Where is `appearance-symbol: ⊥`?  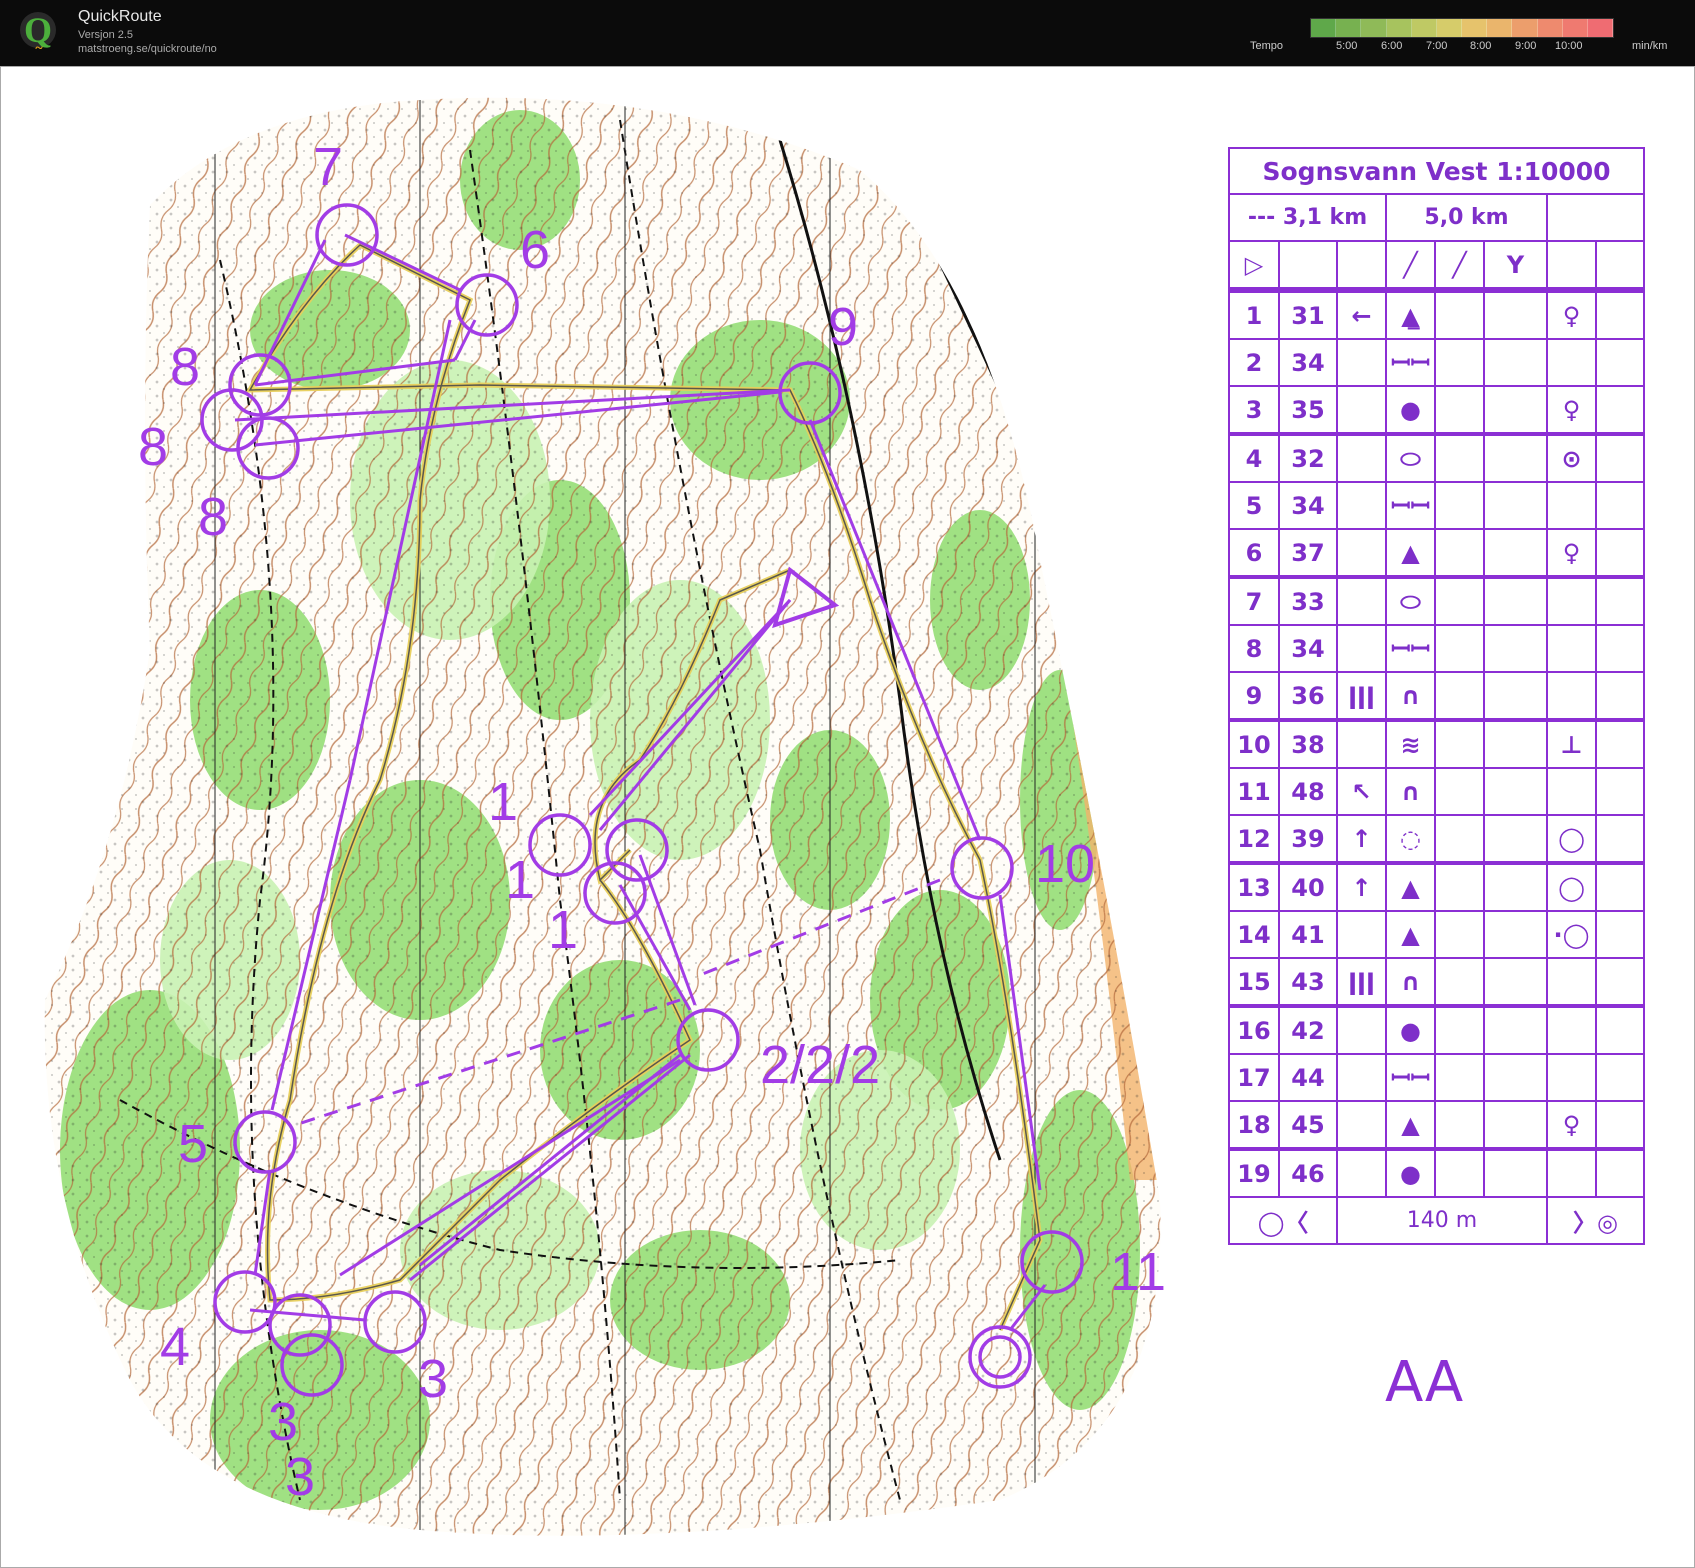 appearance-symbol: ⊥ is located at coordinates (1571, 744).